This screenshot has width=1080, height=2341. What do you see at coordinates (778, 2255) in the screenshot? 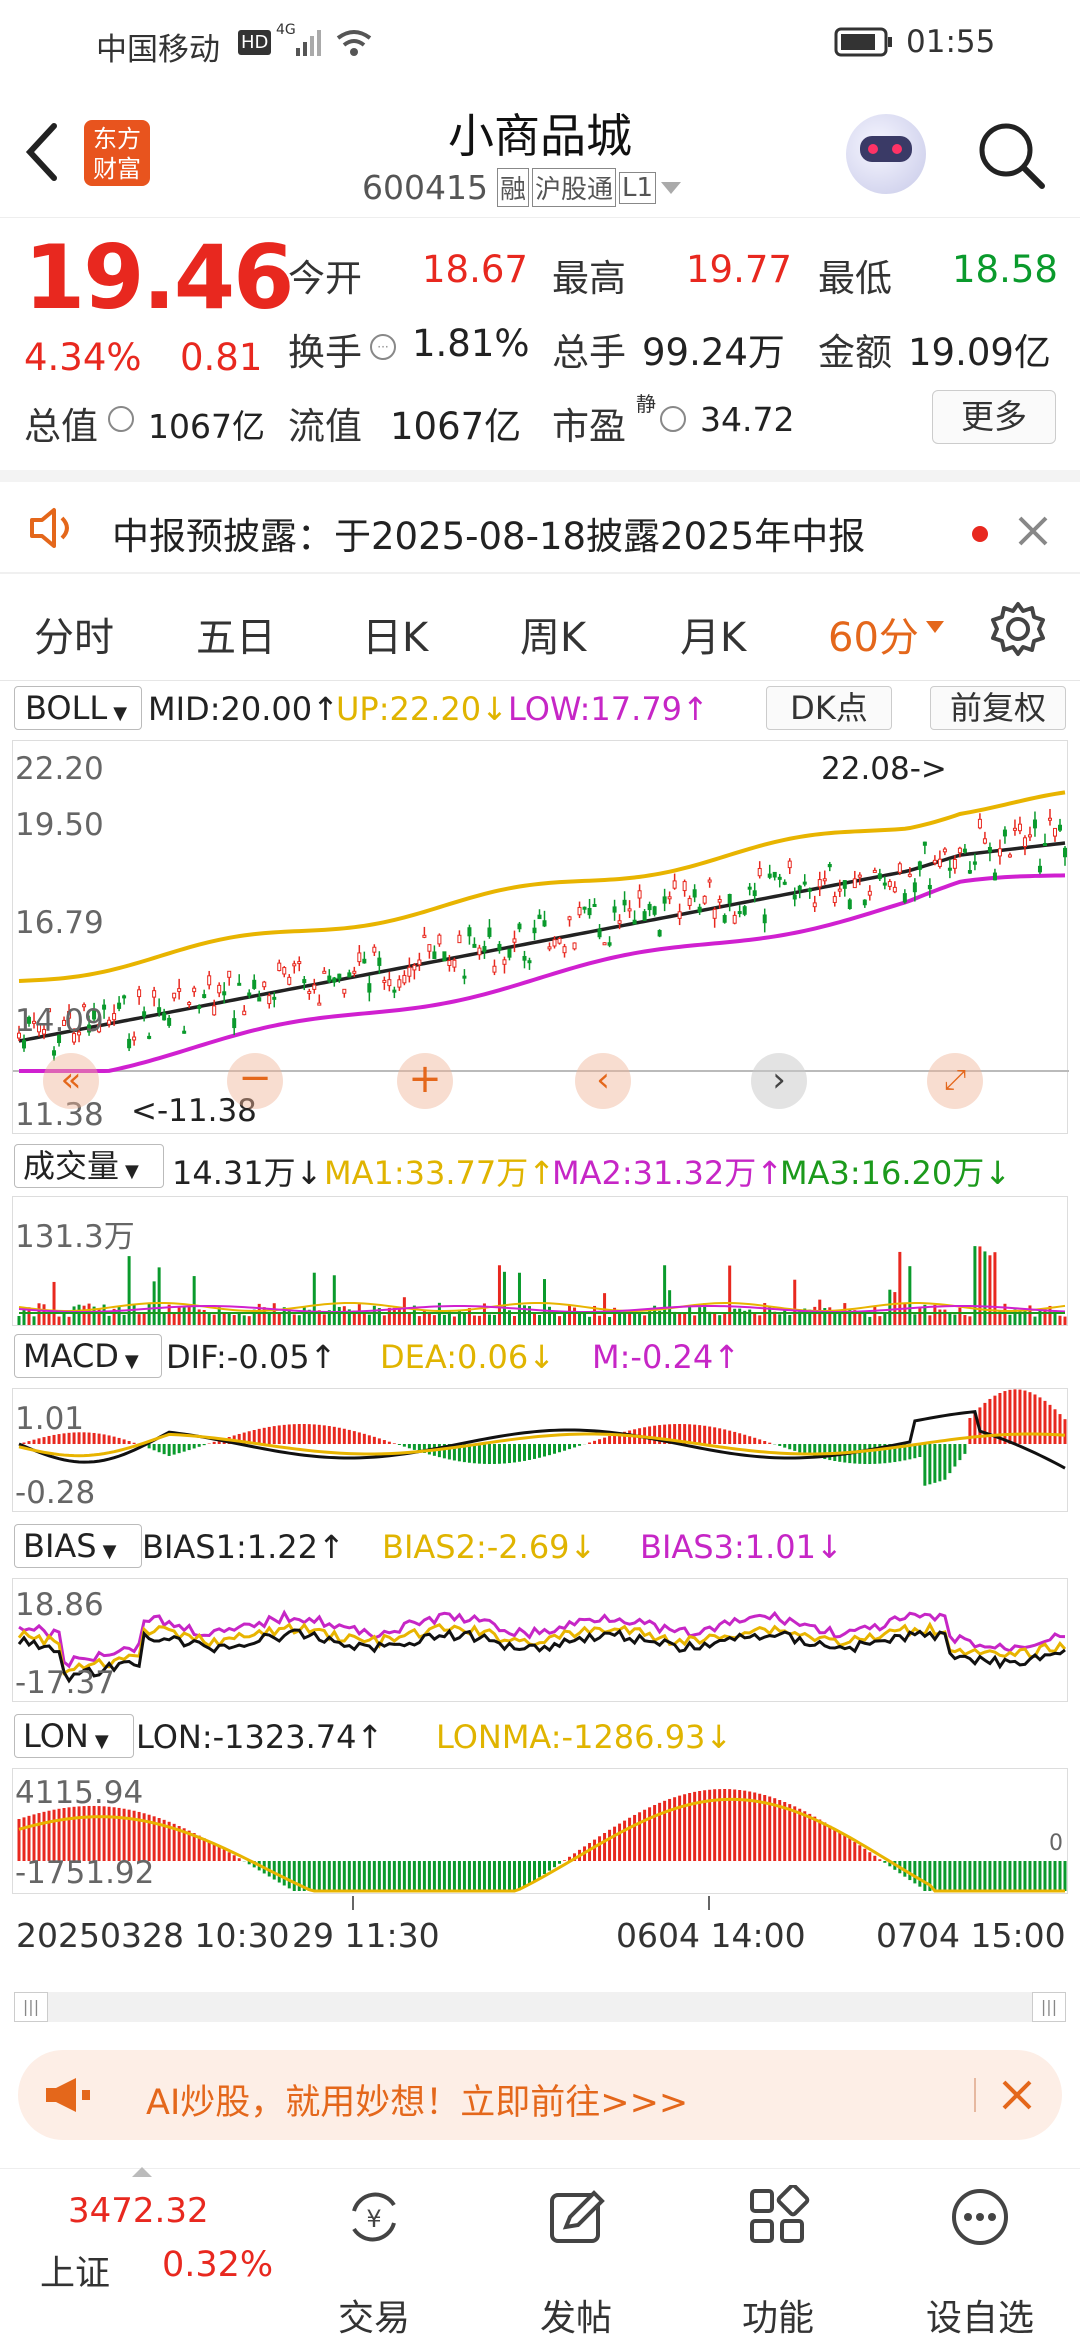
I see `nav-functions: 功能` at bounding box center [778, 2255].